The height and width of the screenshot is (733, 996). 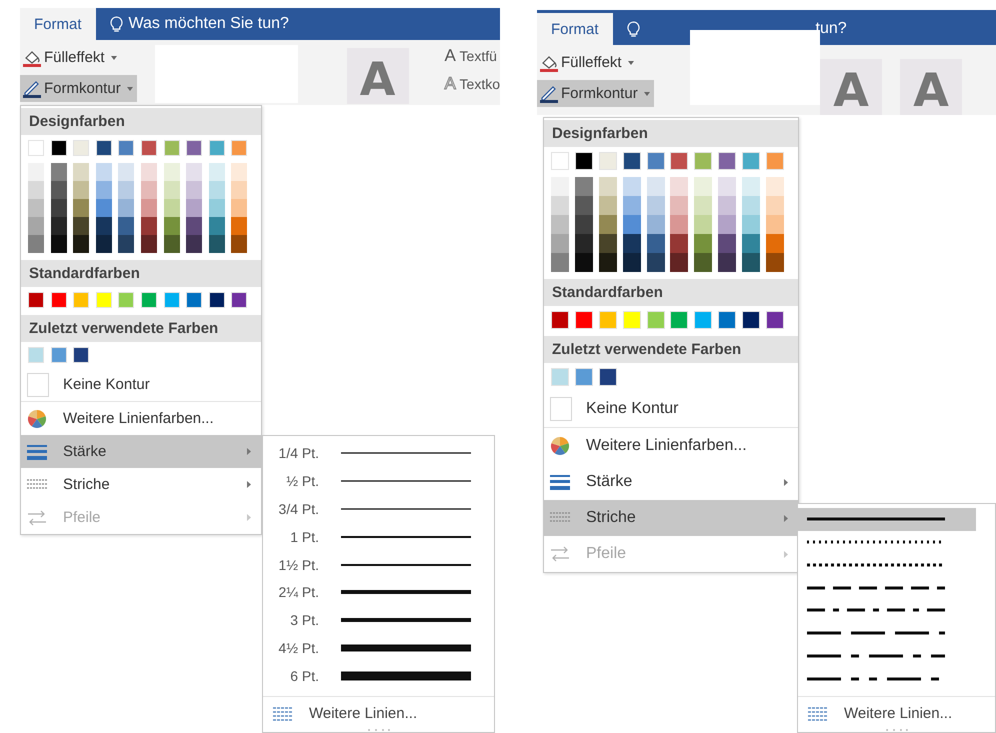 I want to click on ribbon-tab: Format, so click(x=58, y=24).